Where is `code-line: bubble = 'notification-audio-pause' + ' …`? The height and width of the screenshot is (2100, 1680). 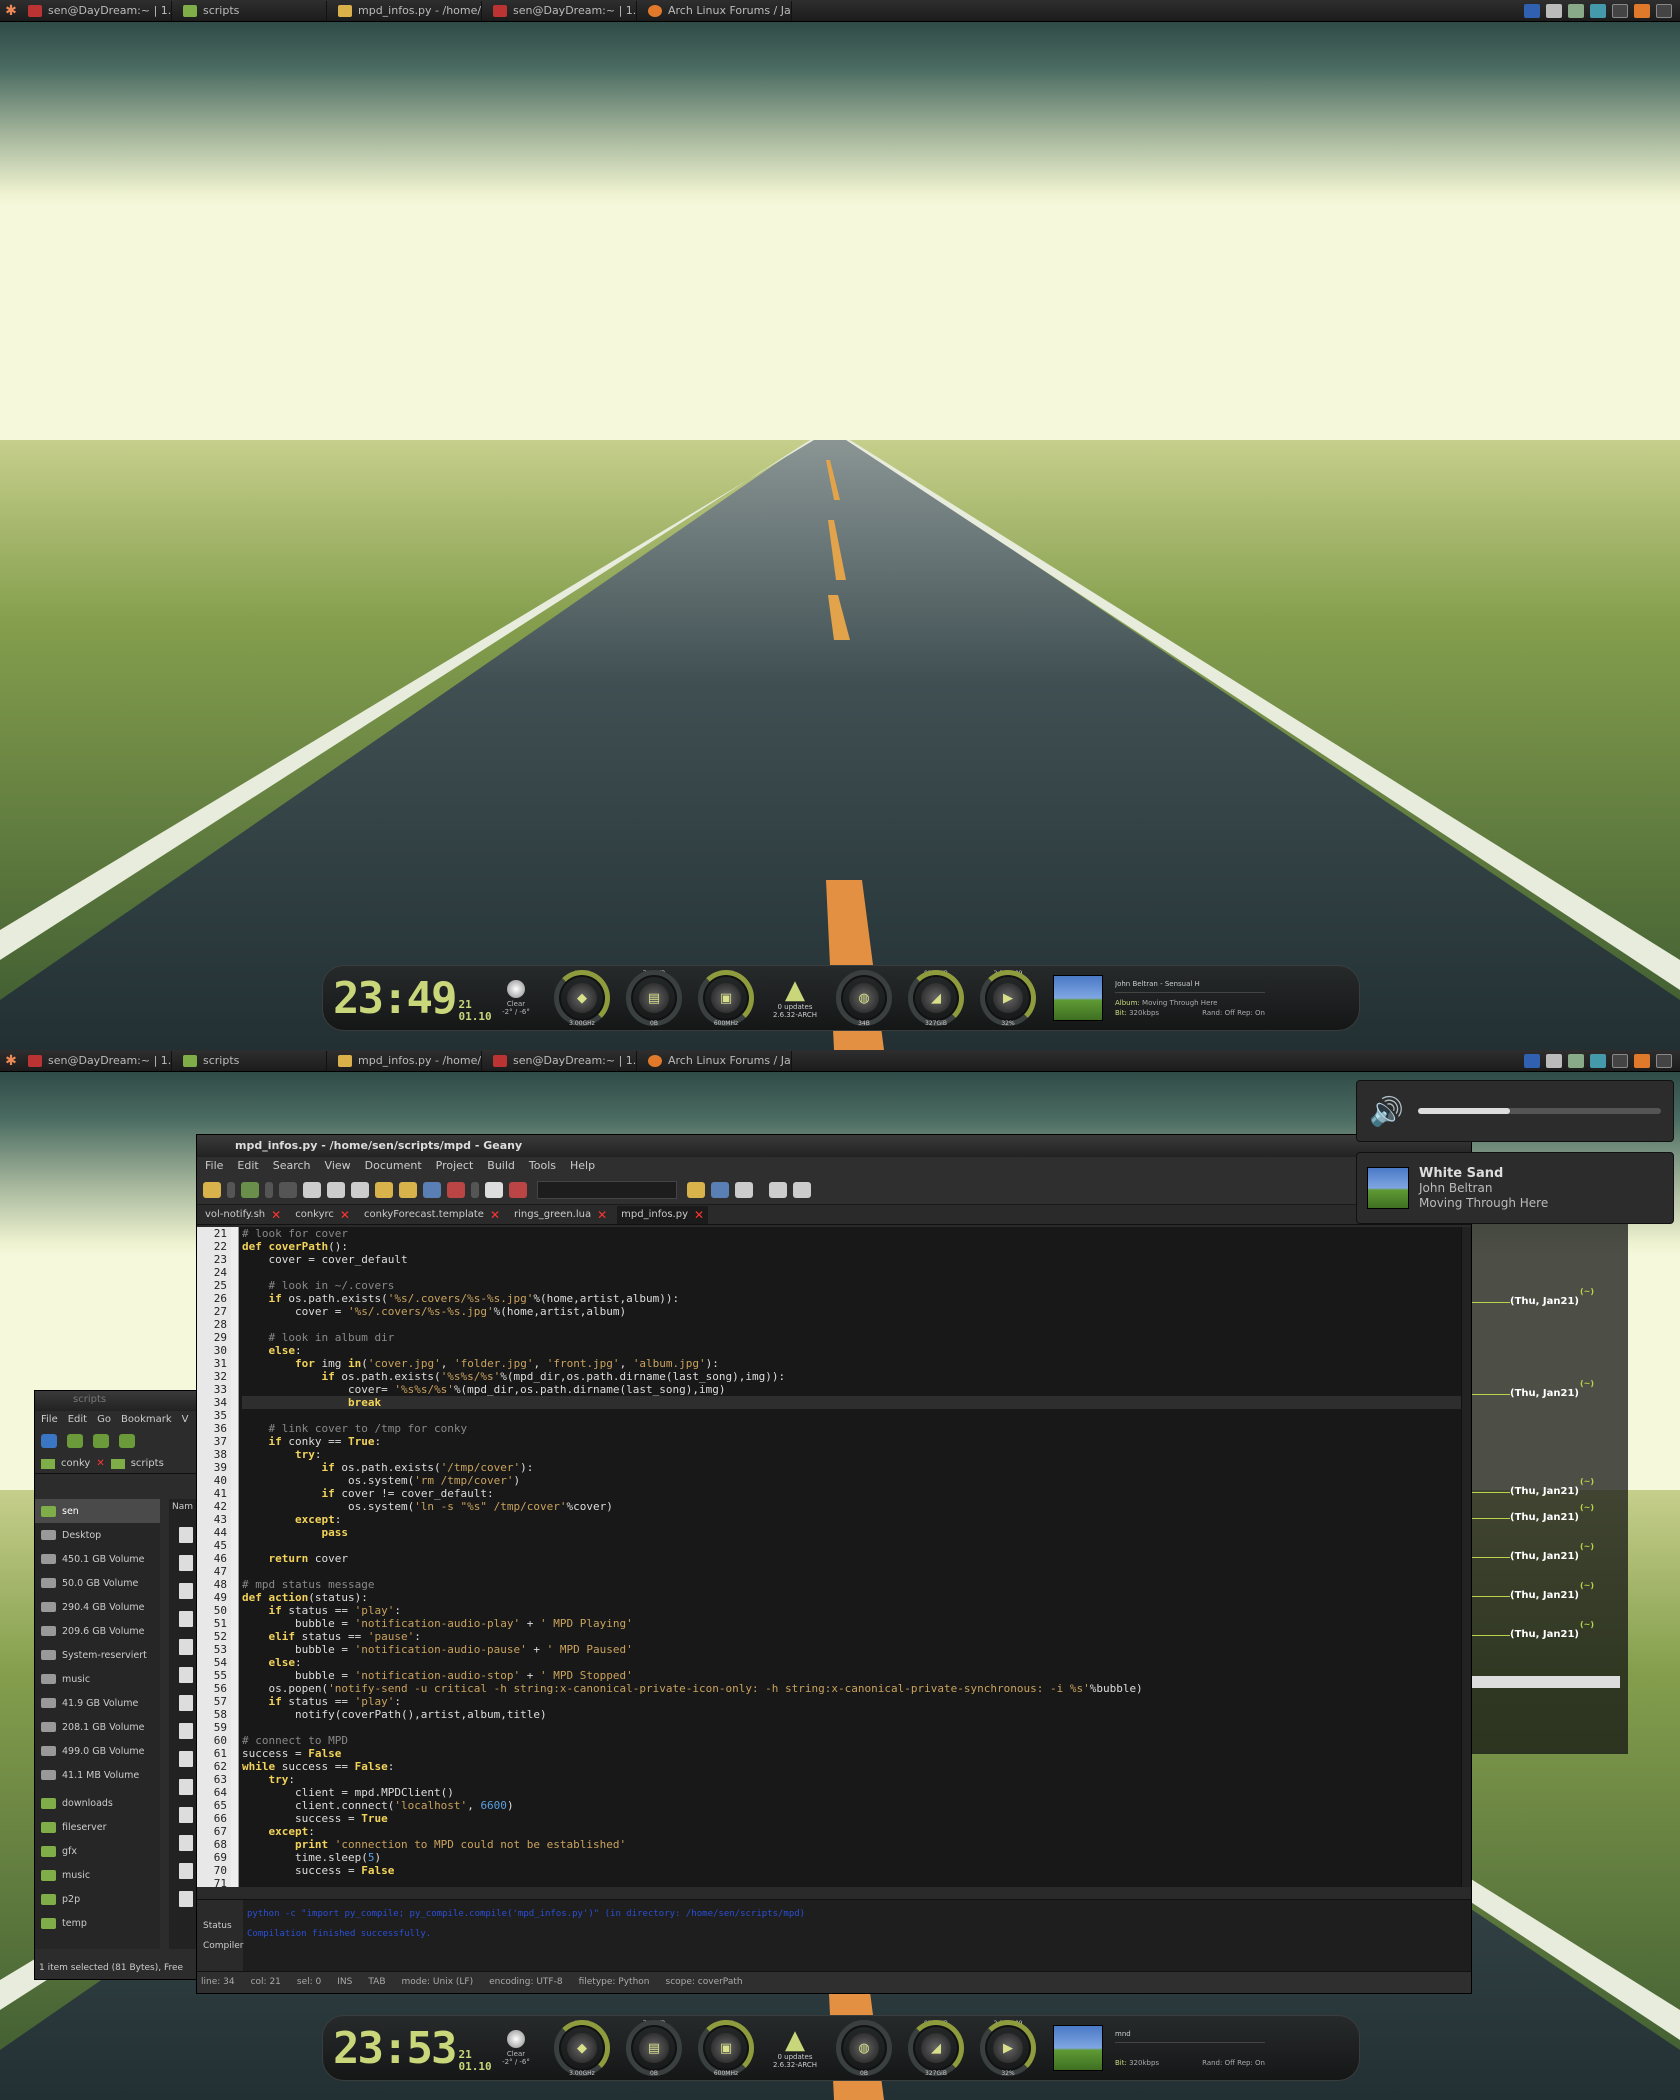
code-line: bubble = 'notification-audio-pause' + ' … is located at coordinates (851, 1649).